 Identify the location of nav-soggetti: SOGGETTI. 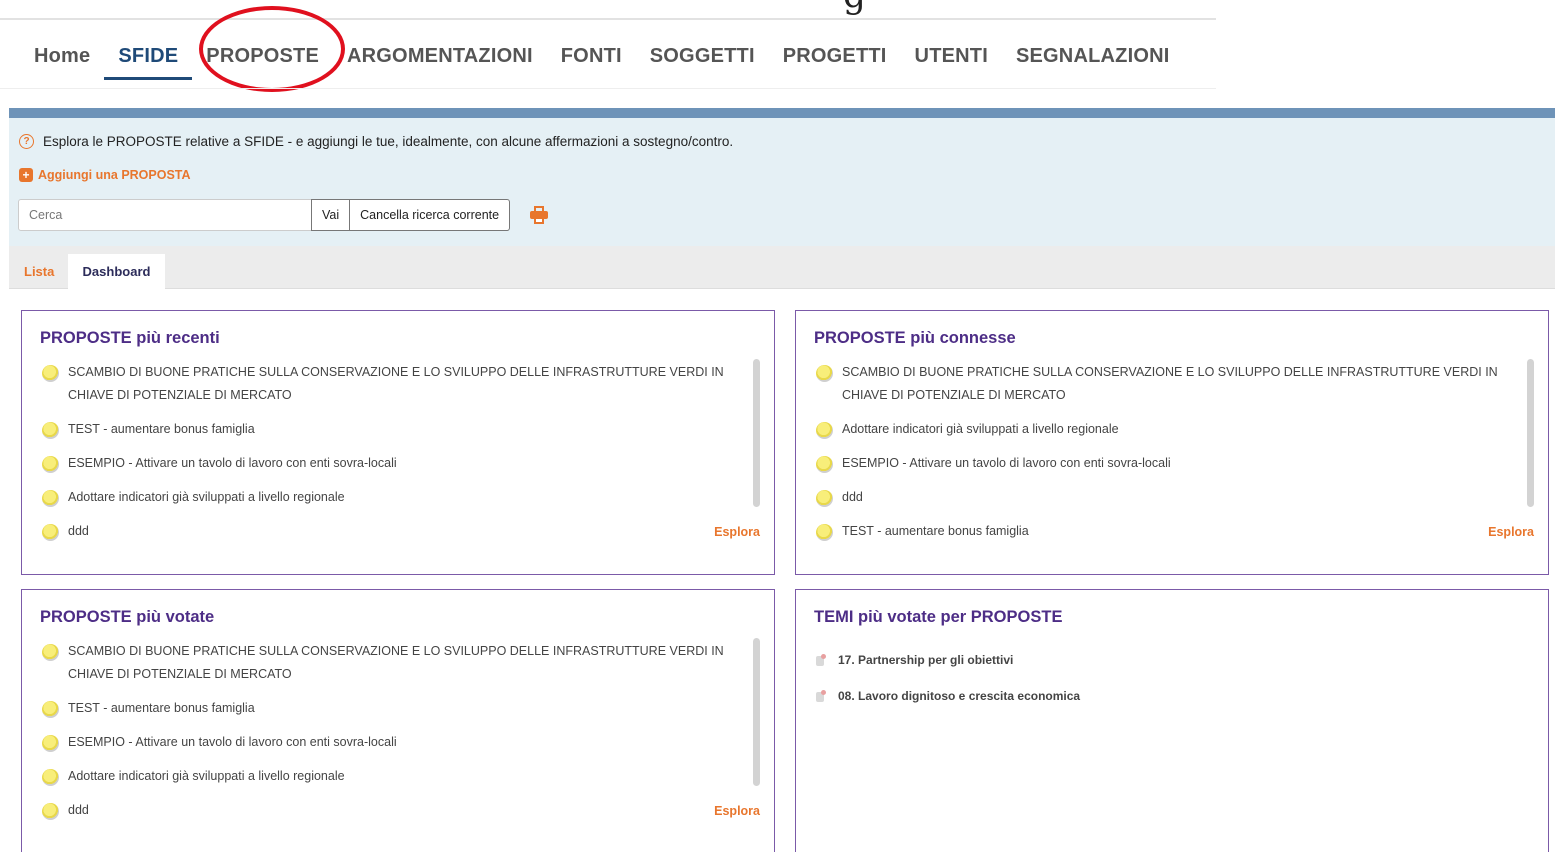
(702, 62).